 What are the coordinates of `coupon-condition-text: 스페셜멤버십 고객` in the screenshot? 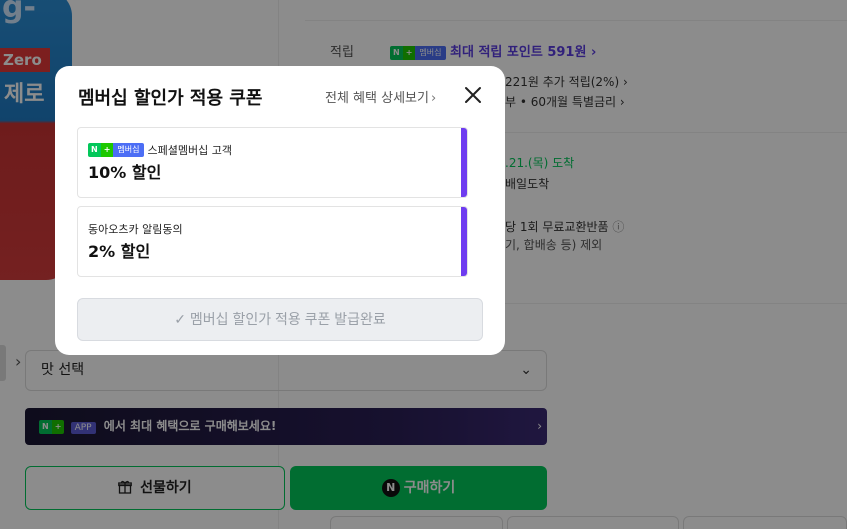 It's located at (189, 150).